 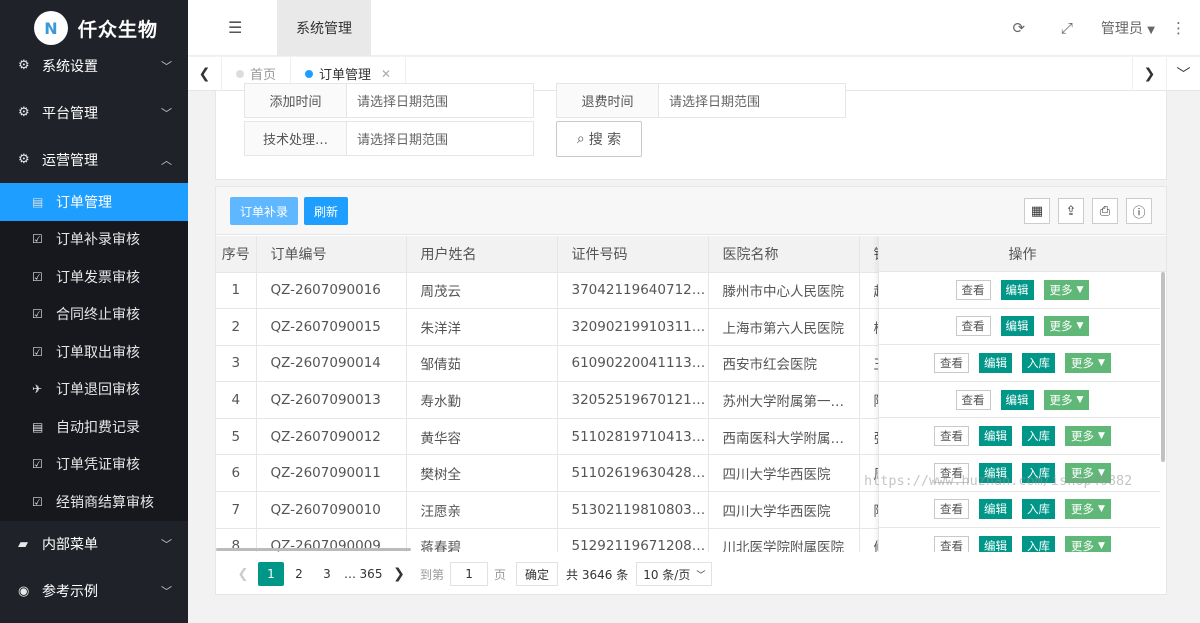 I want to click on search-icon: ⌕, so click(x=580, y=139).